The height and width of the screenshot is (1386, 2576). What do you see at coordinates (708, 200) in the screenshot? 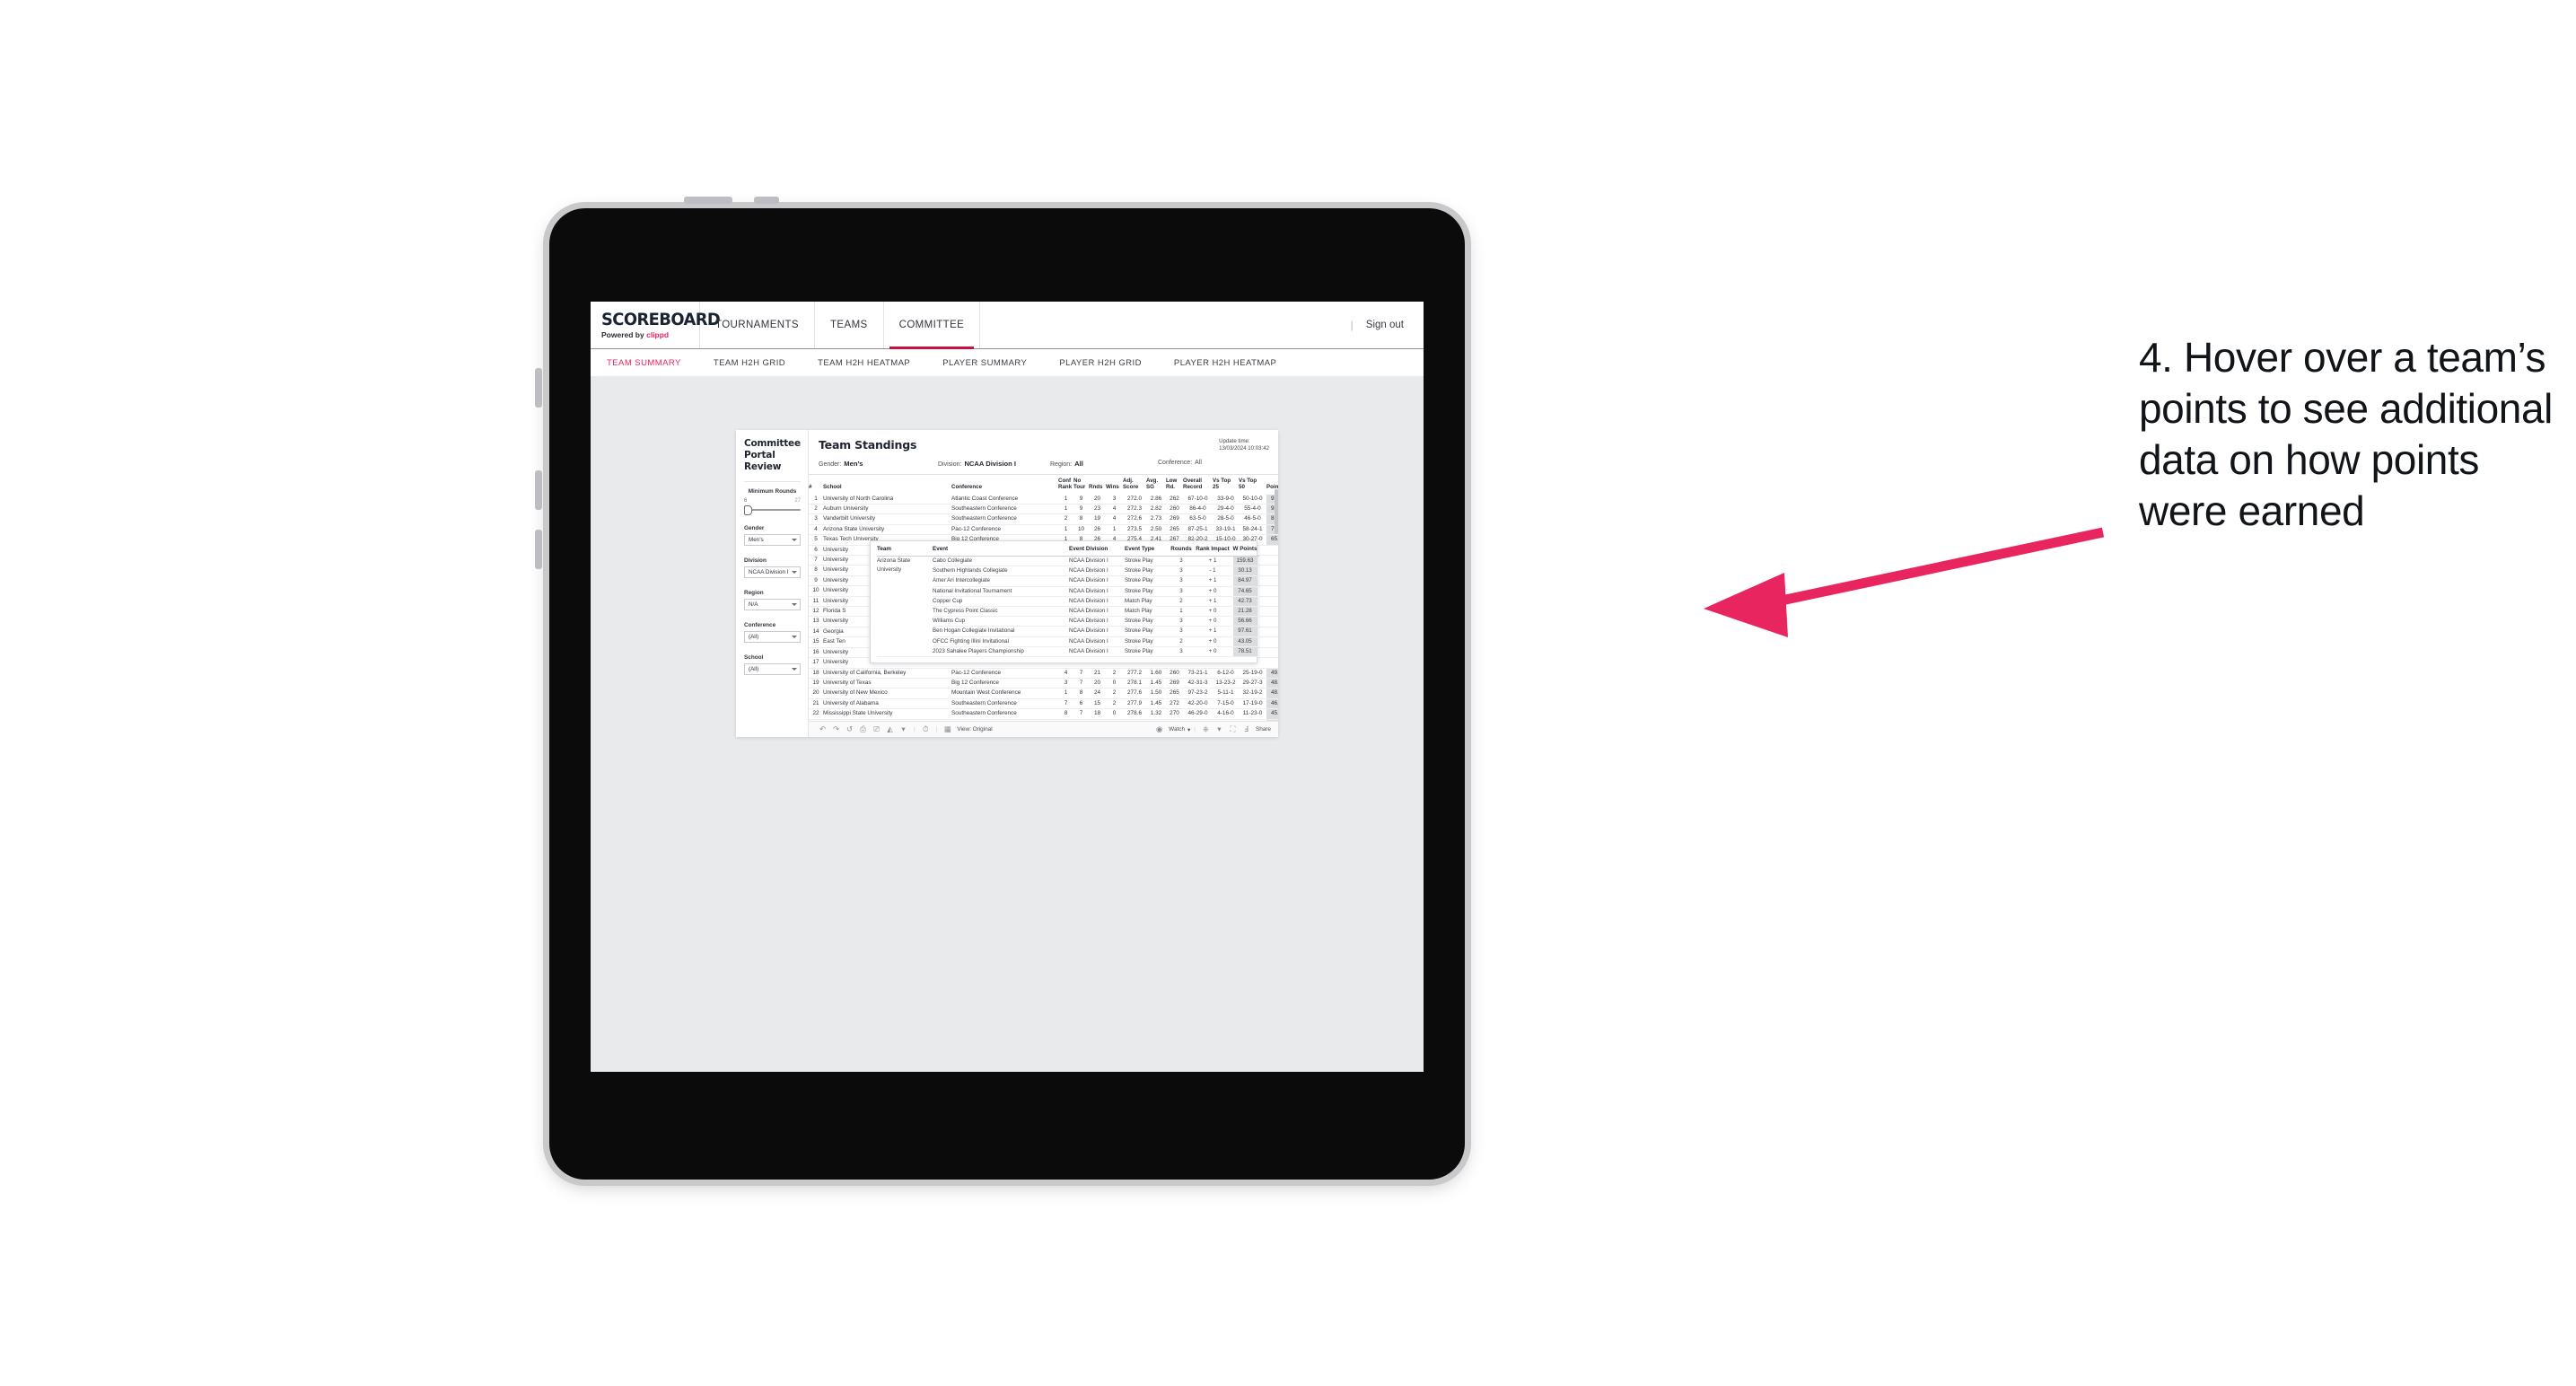
I see `power-button` at bounding box center [708, 200].